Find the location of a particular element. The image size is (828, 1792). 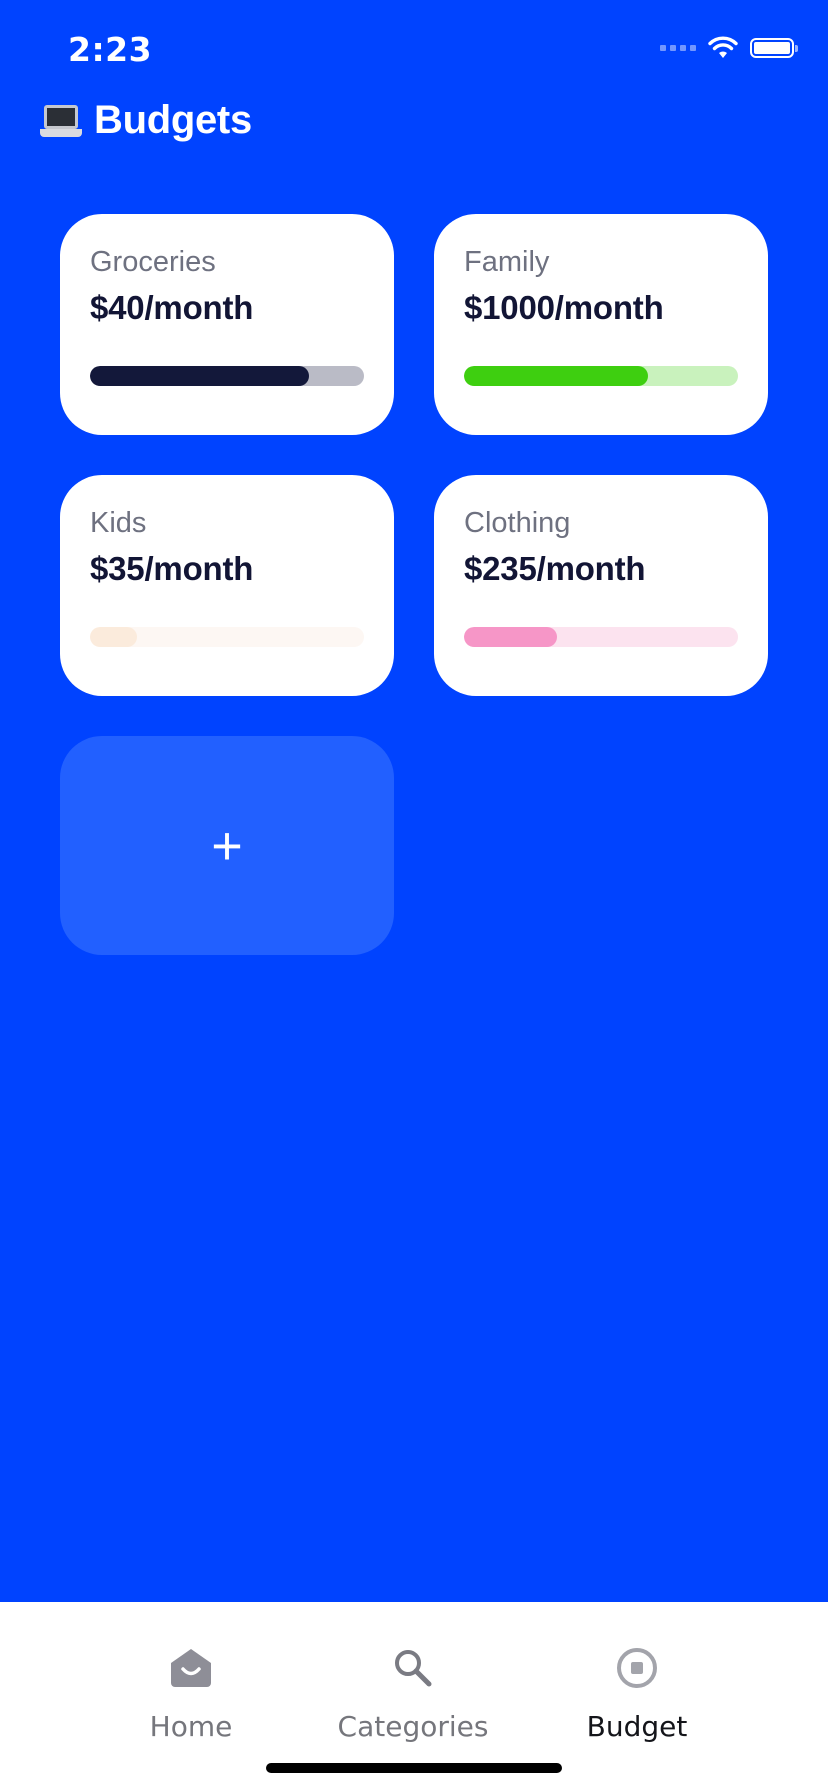

add-budget-button: + is located at coordinates (227, 845).